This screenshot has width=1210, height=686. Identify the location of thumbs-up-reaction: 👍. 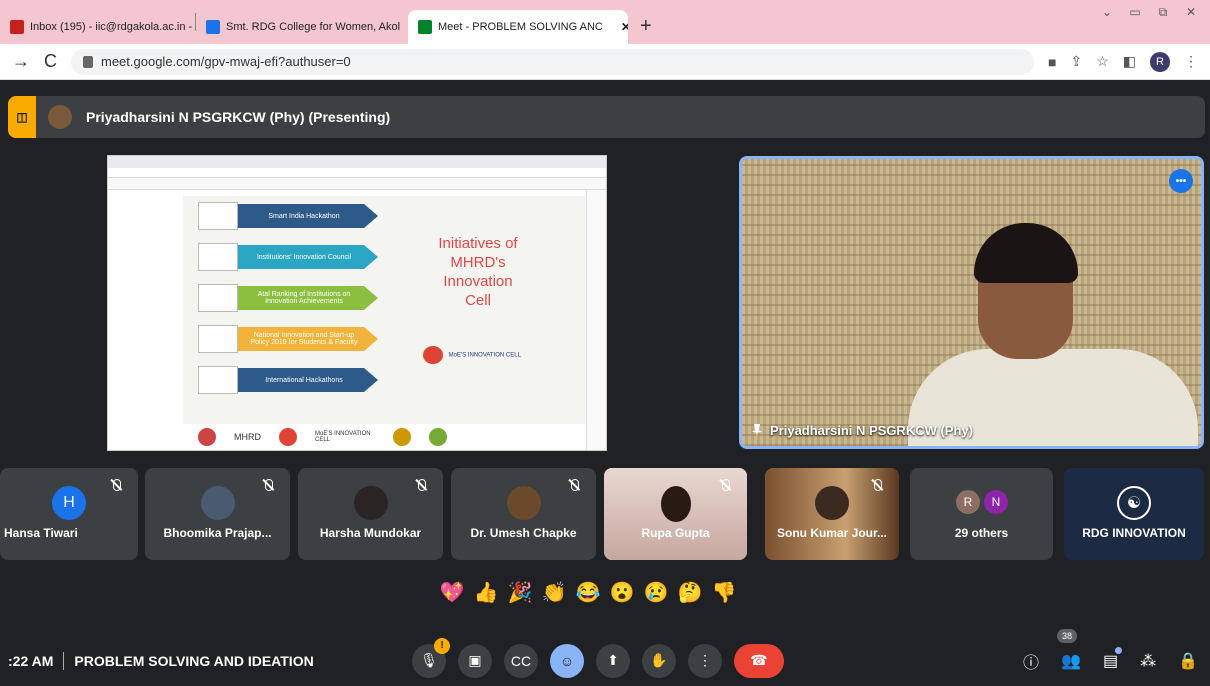
(486, 592).